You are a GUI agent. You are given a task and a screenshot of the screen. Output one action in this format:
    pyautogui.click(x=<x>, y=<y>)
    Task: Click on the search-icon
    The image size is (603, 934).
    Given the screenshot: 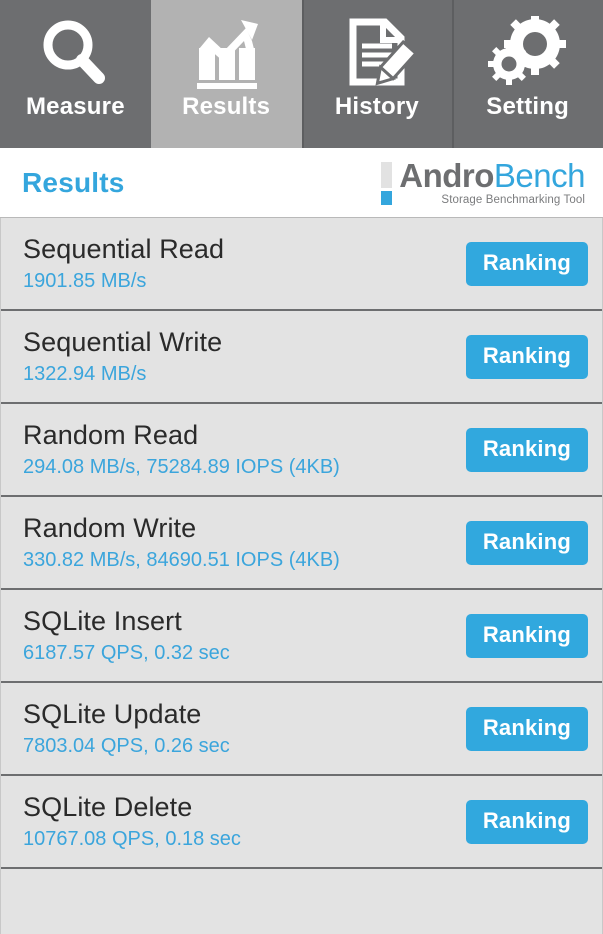 What is the action you would take?
    pyautogui.click(x=75, y=53)
    